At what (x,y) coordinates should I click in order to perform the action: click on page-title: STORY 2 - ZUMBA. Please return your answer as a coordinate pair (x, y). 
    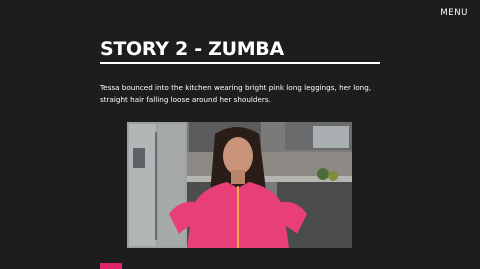
    Looking at the image, I should click on (192, 49).